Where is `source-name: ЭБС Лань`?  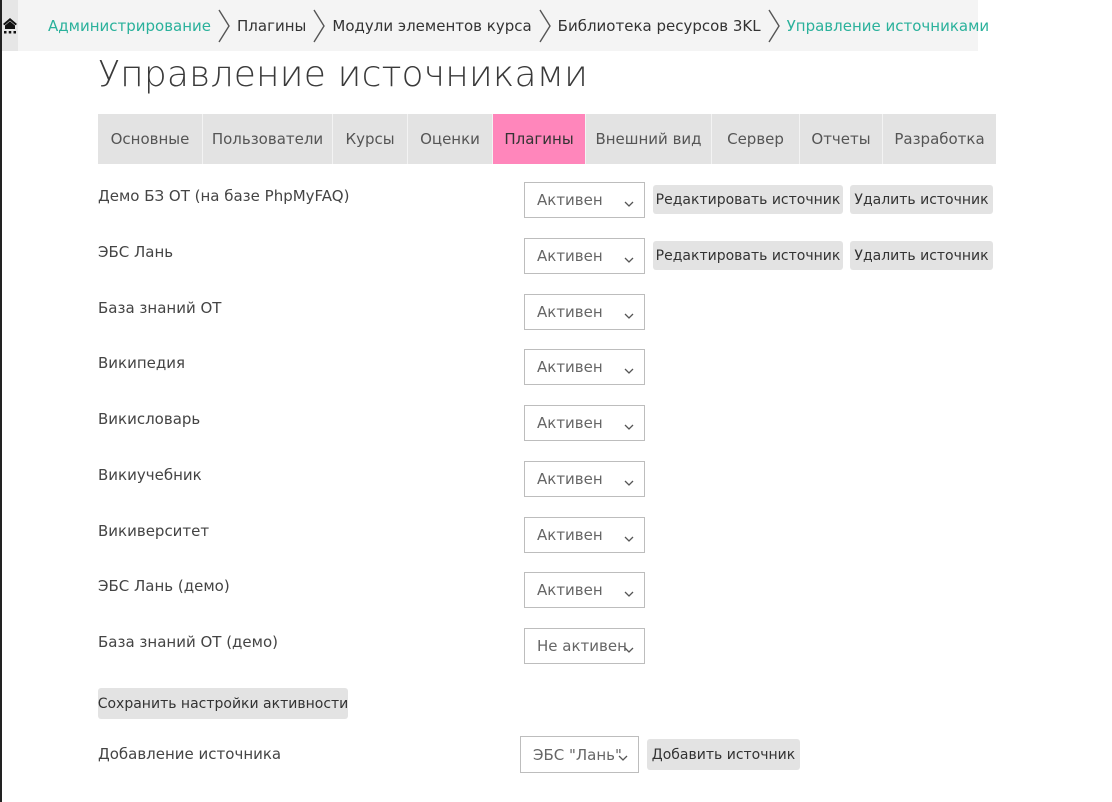
source-name: ЭБС Лань is located at coordinates (136, 252).